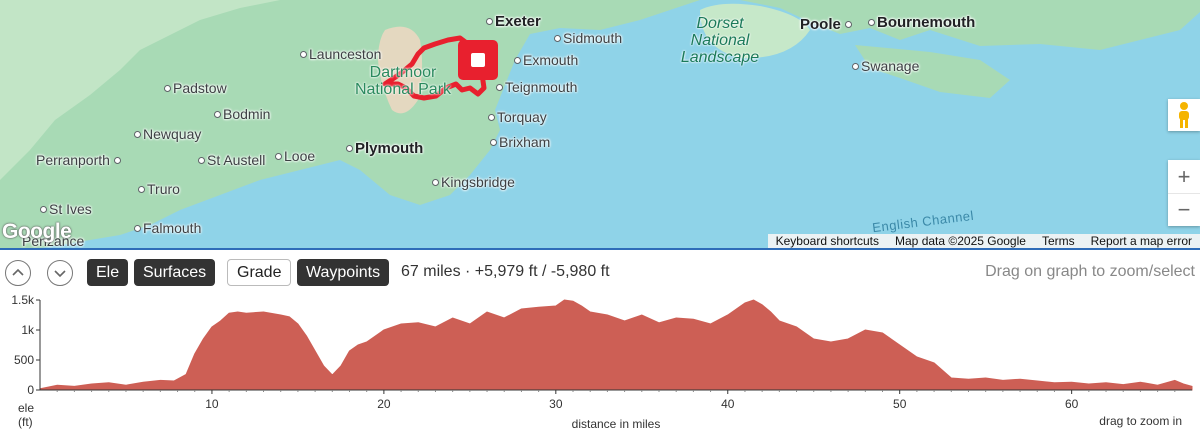 This screenshot has height=430, width=1200. What do you see at coordinates (478, 62) in the screenshot?
I see `route-end-marker` at bounding box center [478, 62].